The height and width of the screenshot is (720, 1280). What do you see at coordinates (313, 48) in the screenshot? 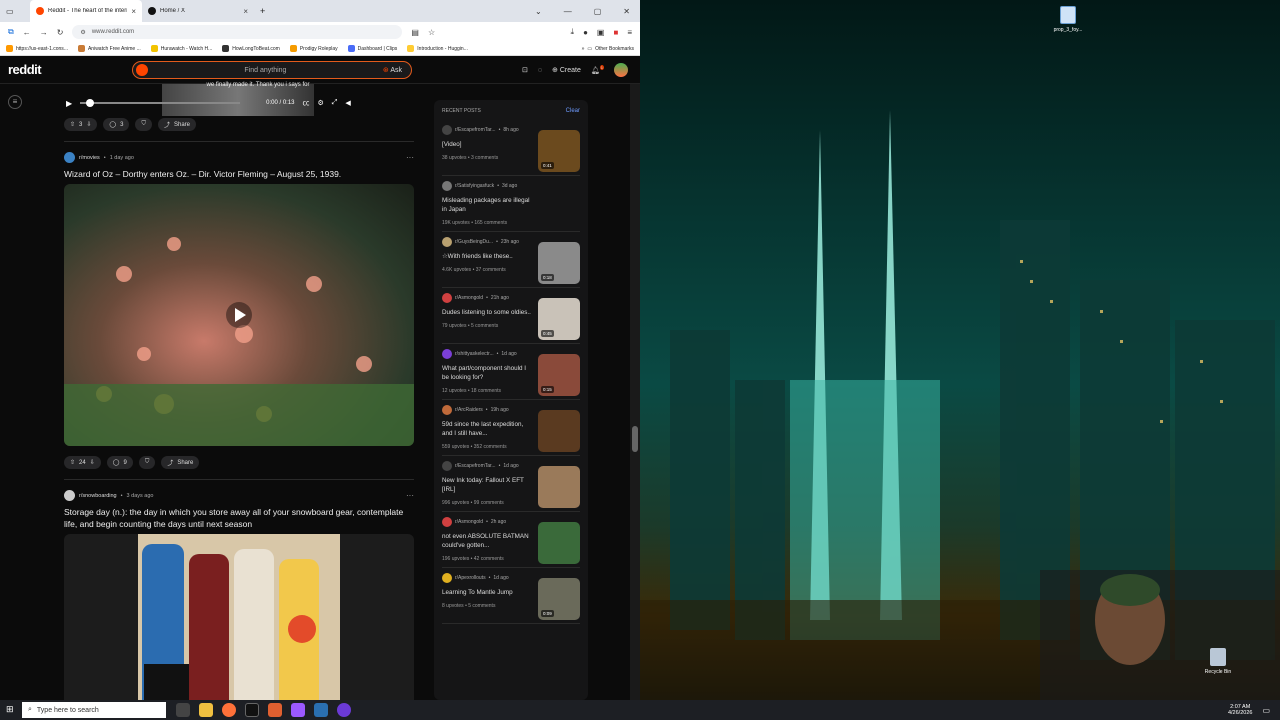
I see `bookmark-item: Prodigy Roleplay` at bounding box center [313, 48].